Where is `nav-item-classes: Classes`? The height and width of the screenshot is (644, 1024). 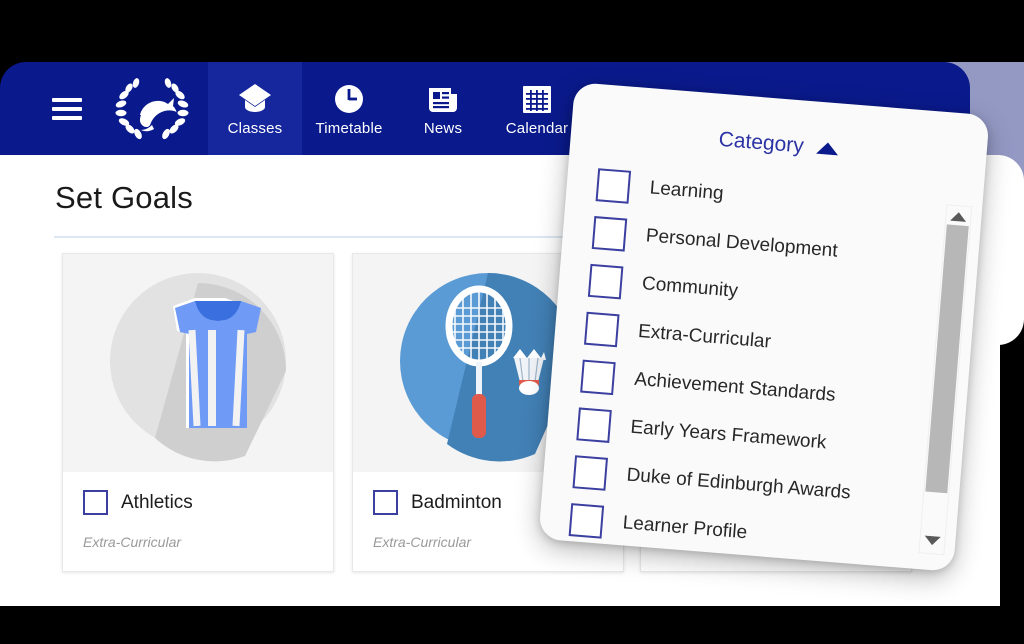 nav-item-classes: Classes is located at coordinates (255, 108).